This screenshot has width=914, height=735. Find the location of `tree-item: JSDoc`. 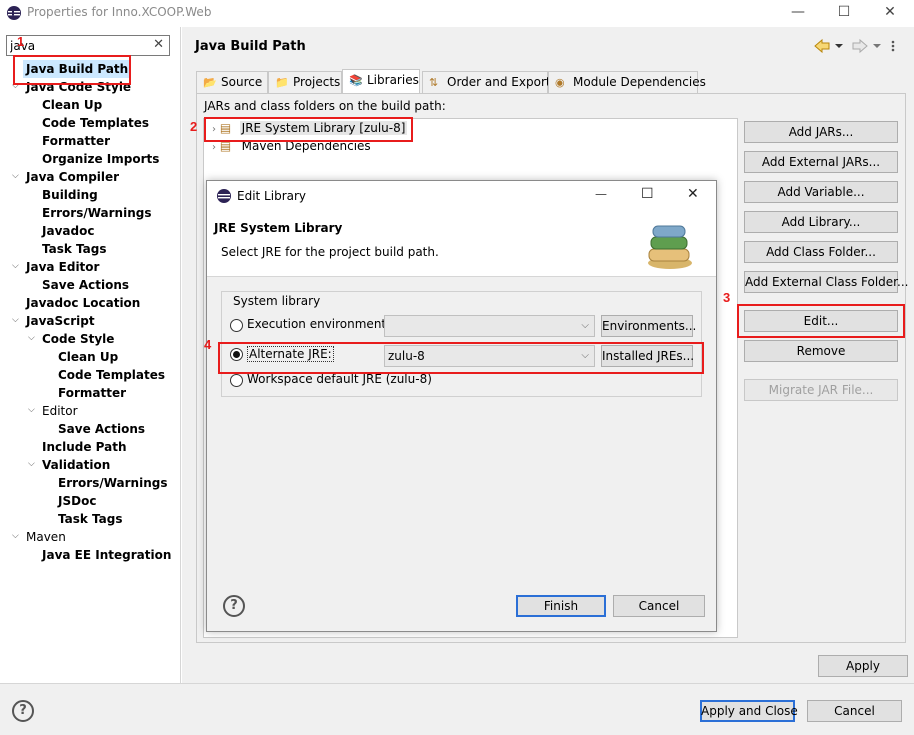

tree-item: JSDoc is located at coordinates (77, 501).